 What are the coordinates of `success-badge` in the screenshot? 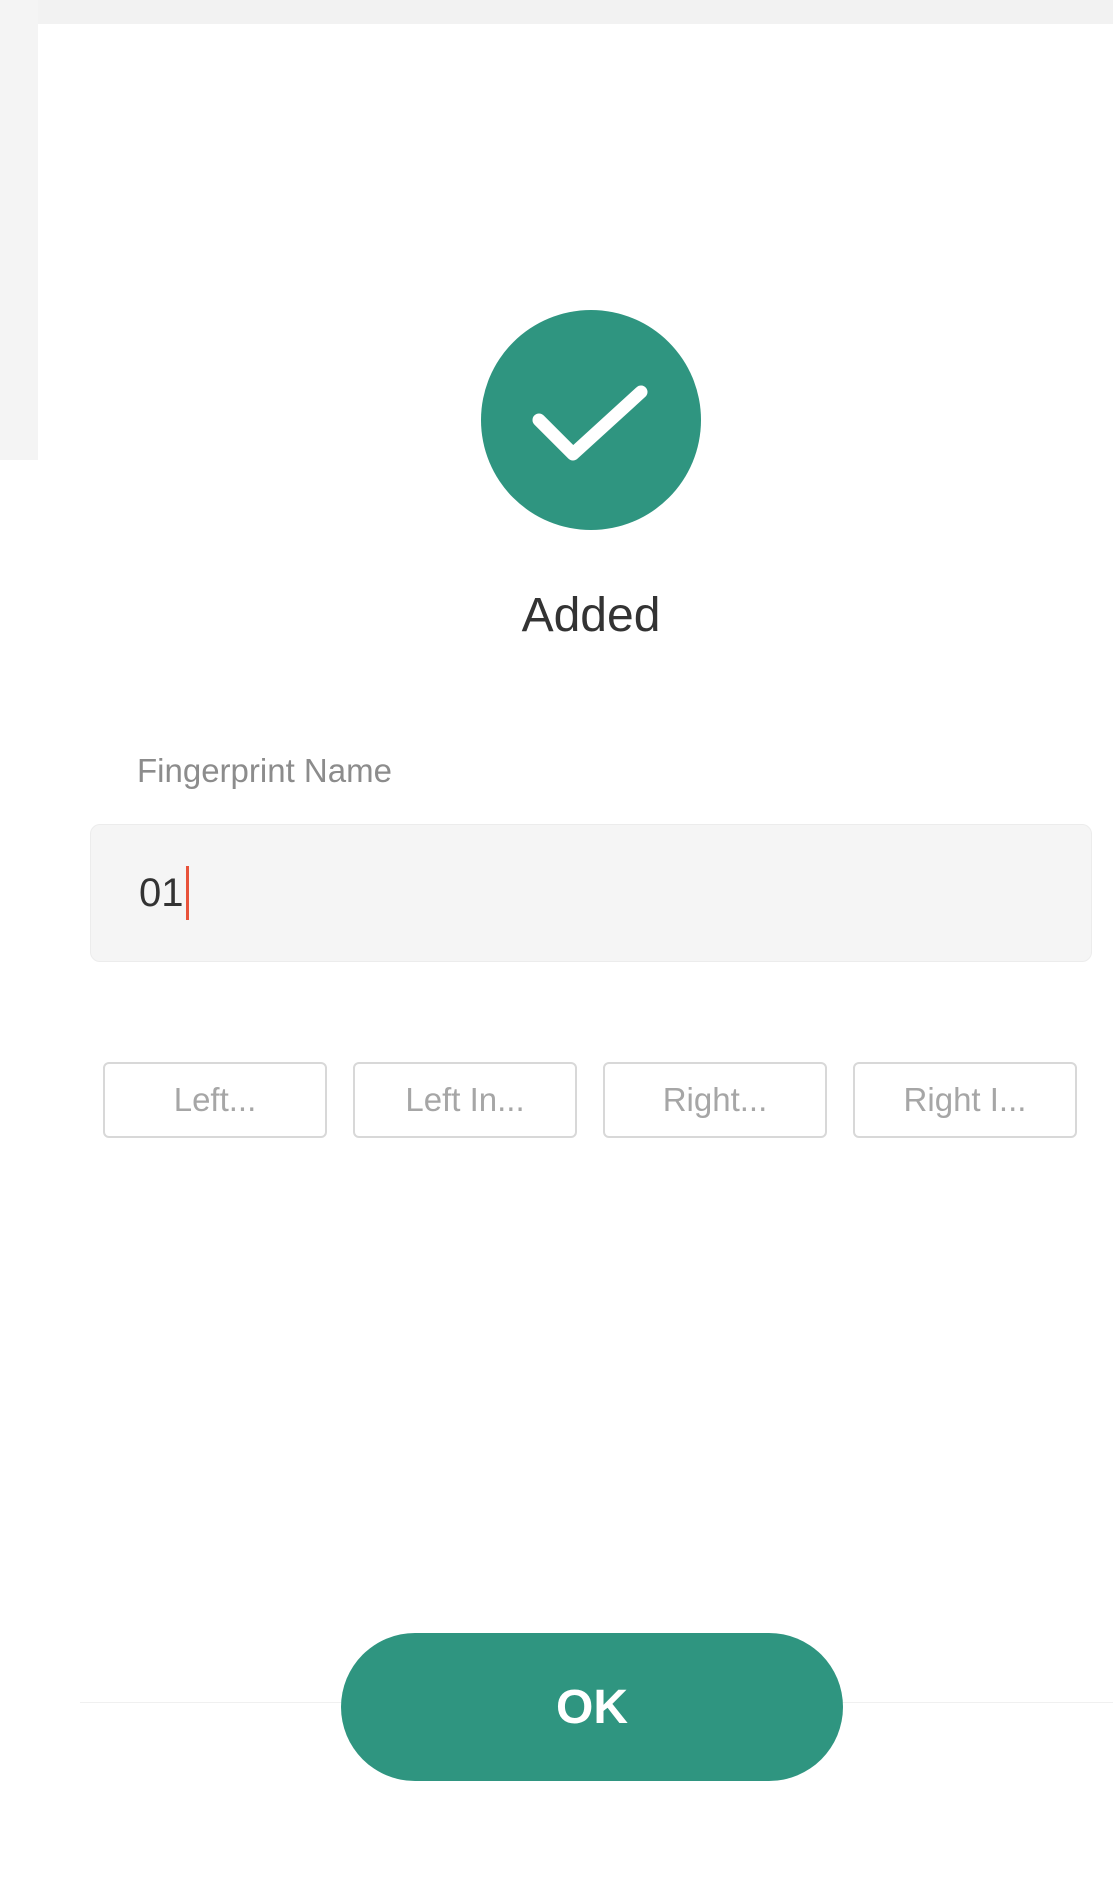 It's located at (591, 420).